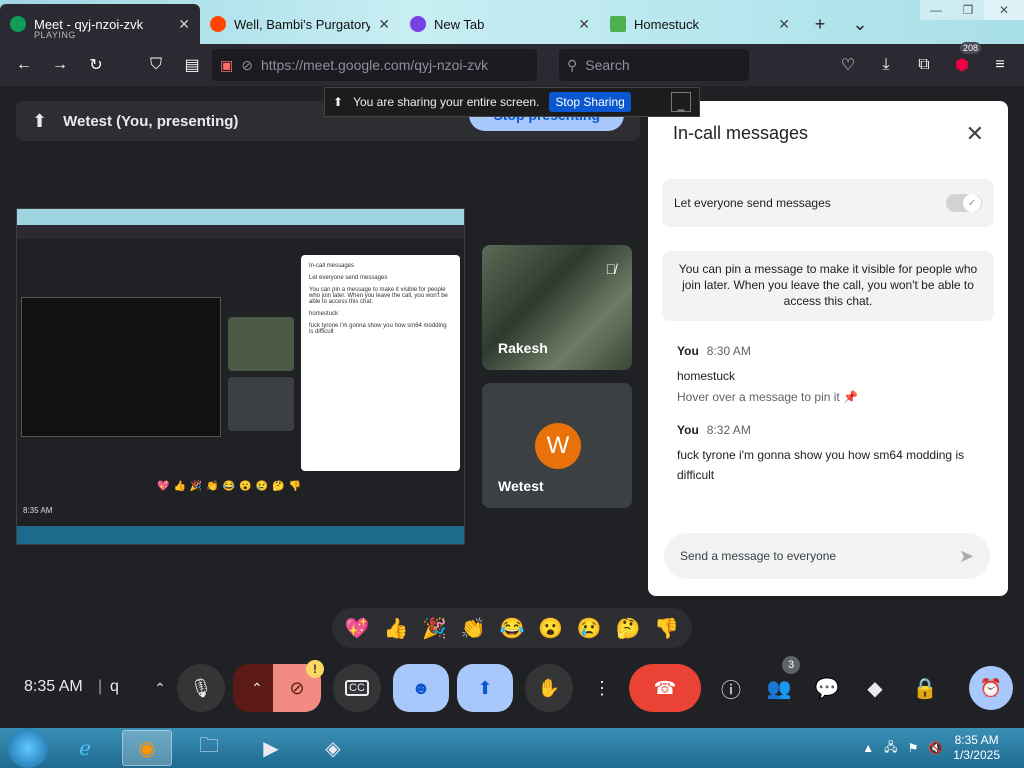 This screenshot has width=1024, height=768. What do you see at coordinates (357, 688) in the screenshot?
I see `captions-button: CC` at bounding box center [357, 688].